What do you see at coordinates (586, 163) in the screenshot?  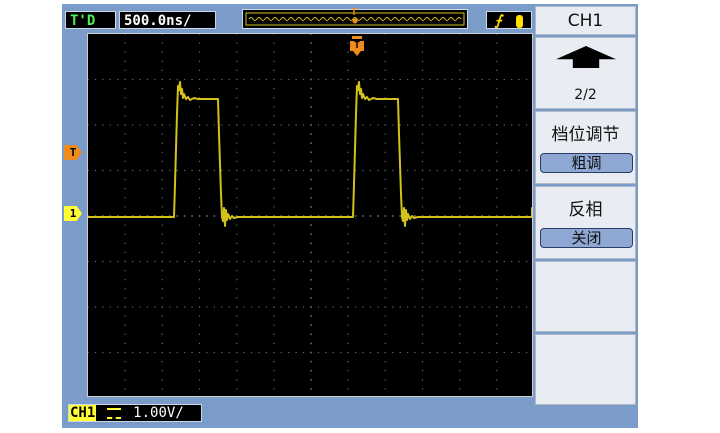 I see `vertical-adjust-value: 粗调` at bounding box center [586, 163].